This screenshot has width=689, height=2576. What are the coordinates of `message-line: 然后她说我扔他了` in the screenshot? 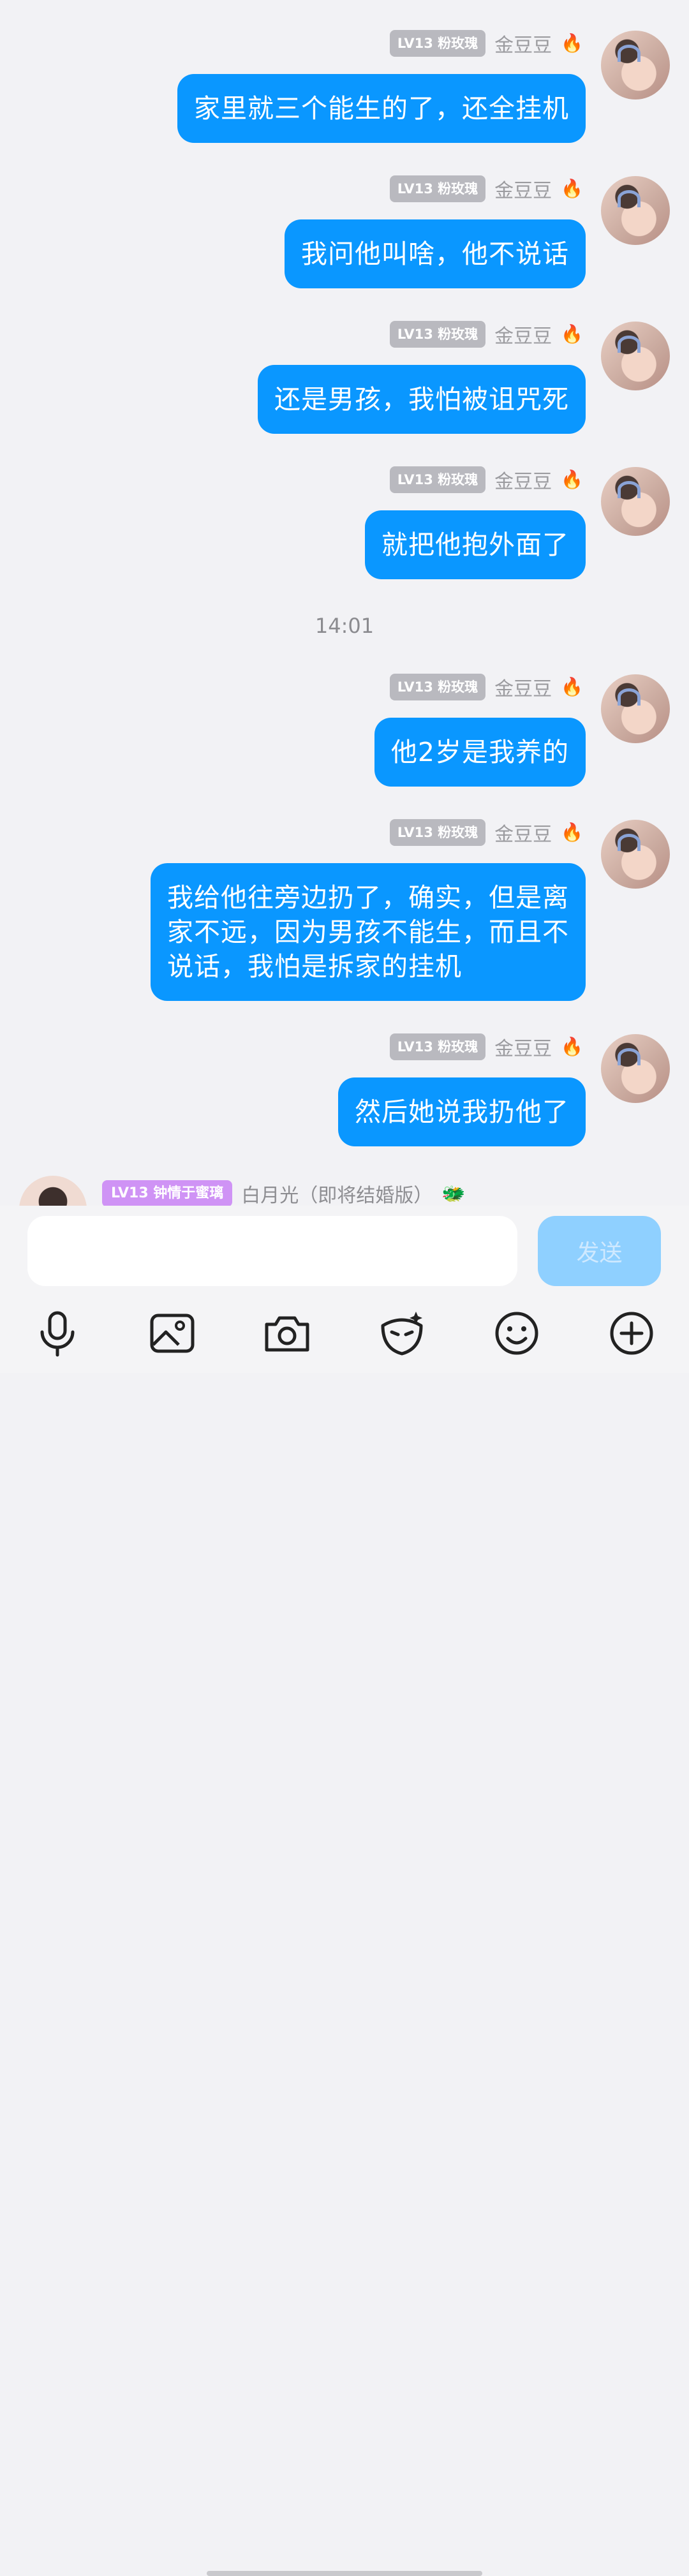 It's located at (462, 1112).